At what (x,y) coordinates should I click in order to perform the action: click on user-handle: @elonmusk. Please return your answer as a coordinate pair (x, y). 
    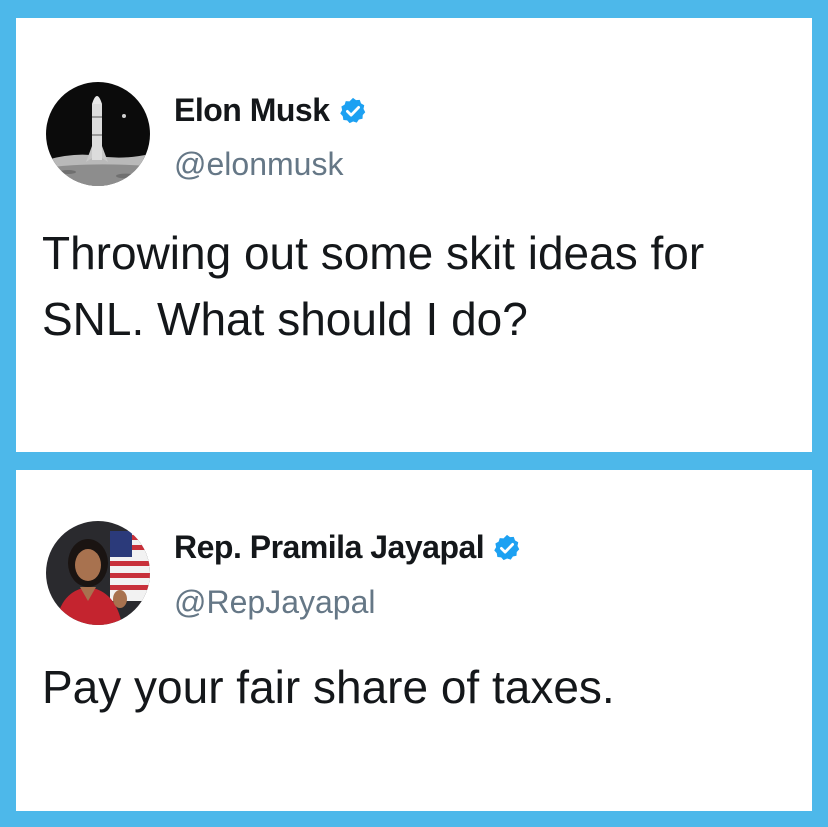
    Looking at the image, I should click on (258, 164).